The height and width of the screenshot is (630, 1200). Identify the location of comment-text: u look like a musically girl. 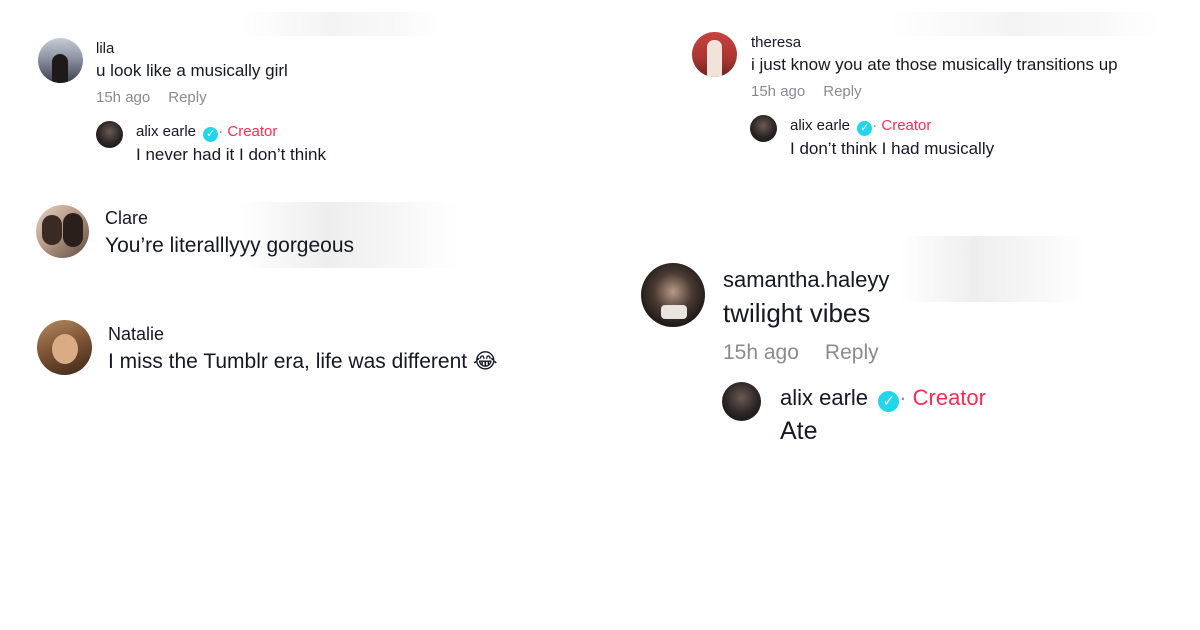
(192, 70).